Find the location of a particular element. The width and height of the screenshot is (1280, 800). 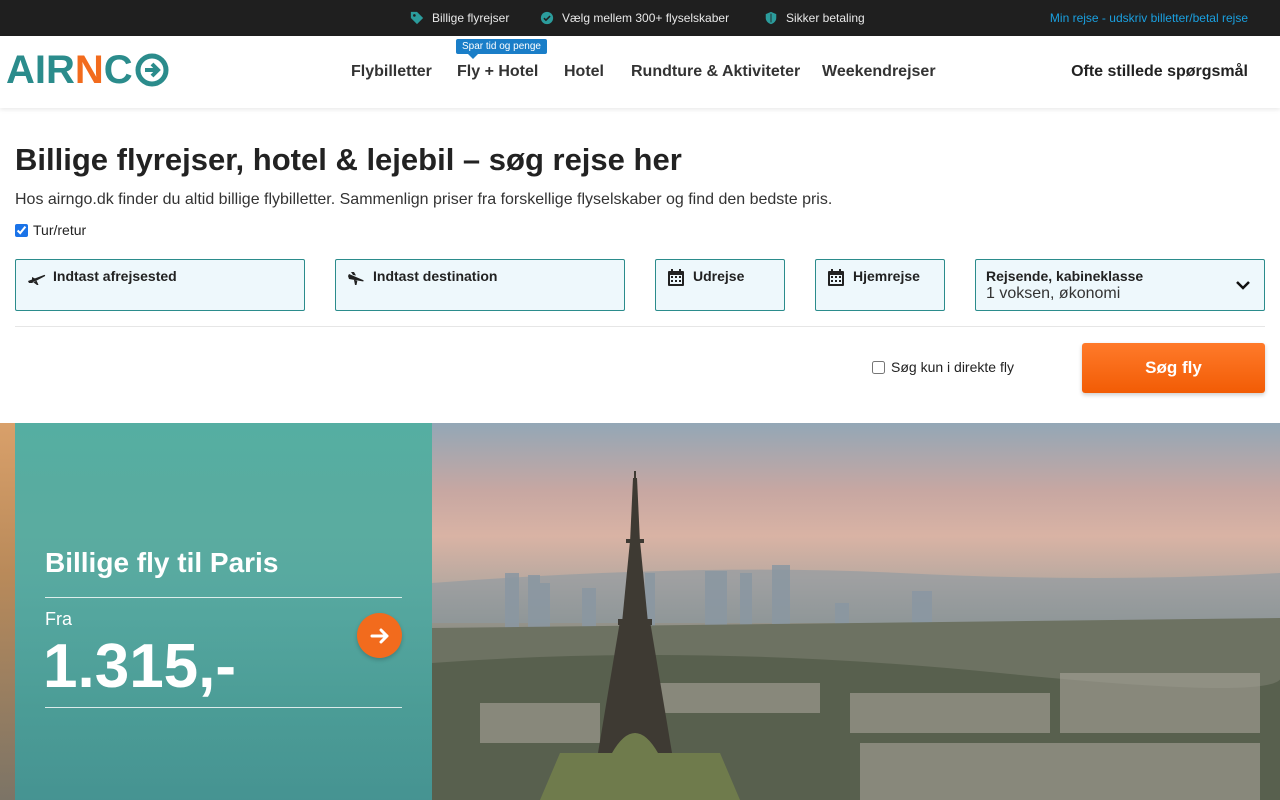

return-date-label: Hjemrejse is located at coordinates (886, 276).